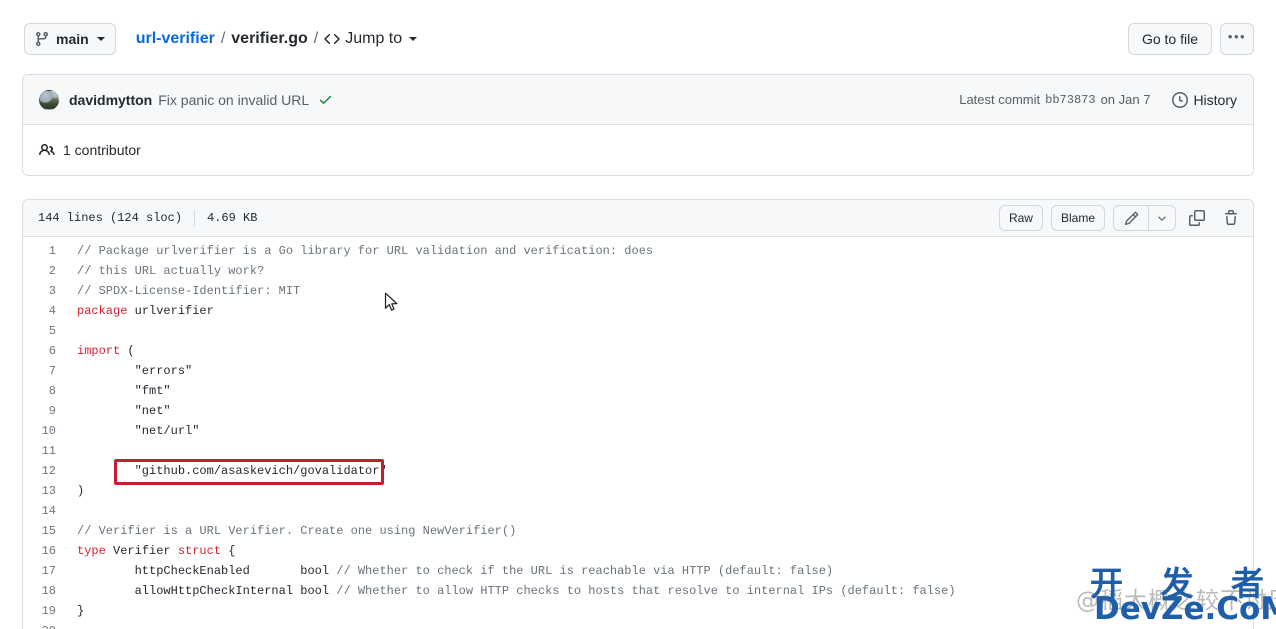 The height and width of the screenshot is (629, 1276). I want to click on code-token: // SPDX-License-Identifier: MIT, so click(189, 291).